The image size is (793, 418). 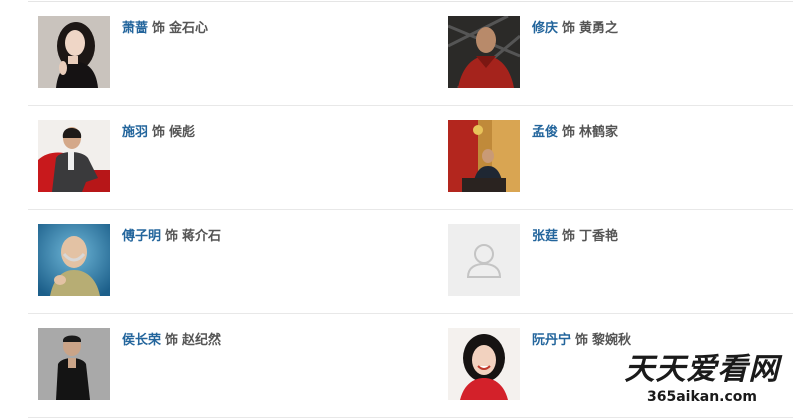 I want to click on actor-link: 傅子明, so click(x=141, y=236).